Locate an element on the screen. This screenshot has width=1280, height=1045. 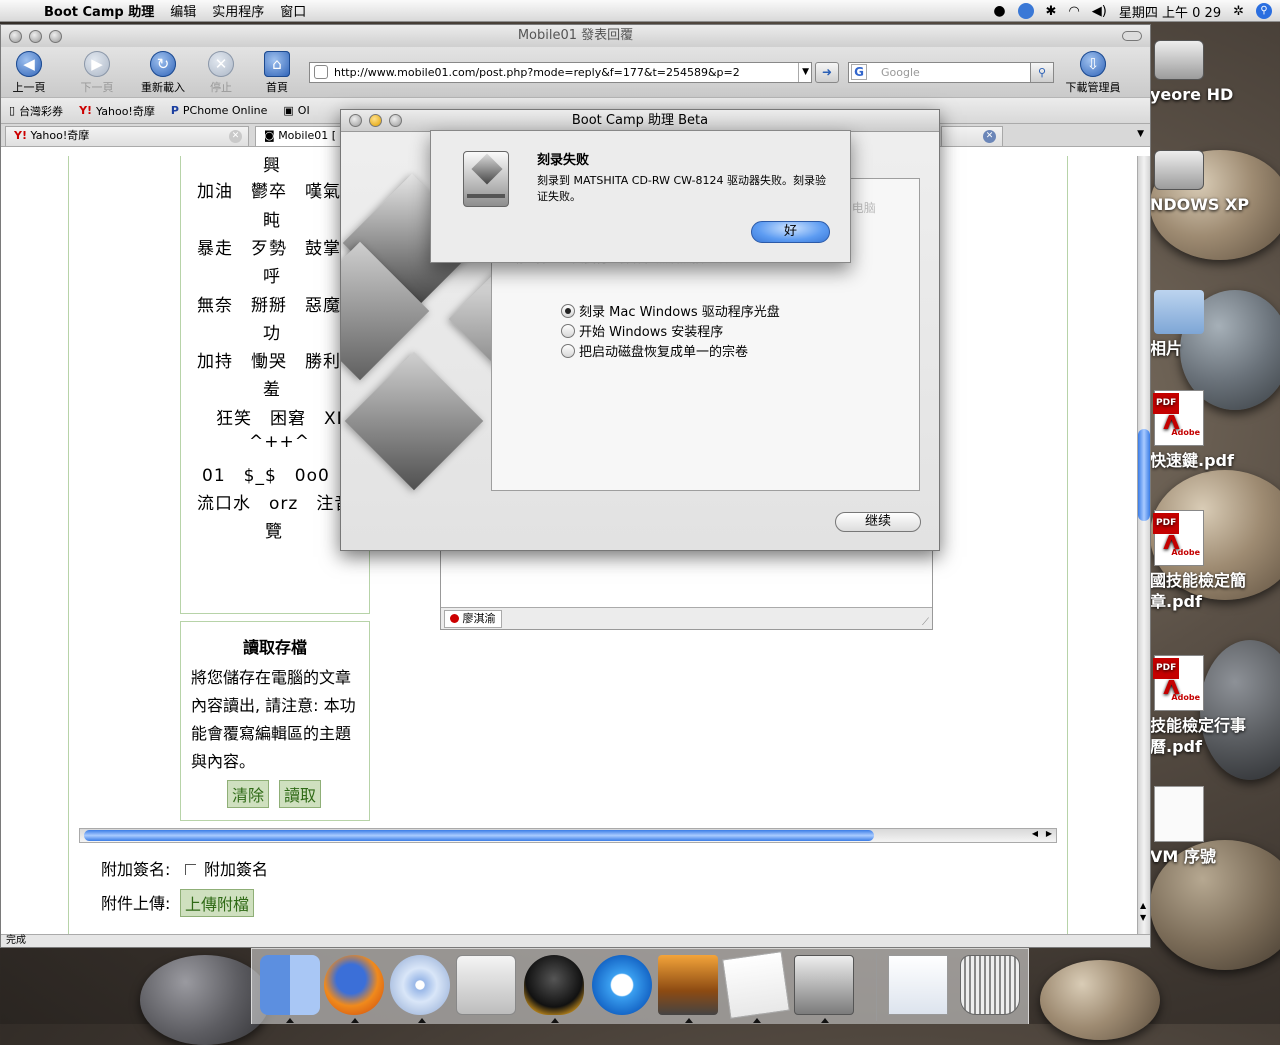
home-button: ⌂ 首頁 is located at coordinates (277, 73).